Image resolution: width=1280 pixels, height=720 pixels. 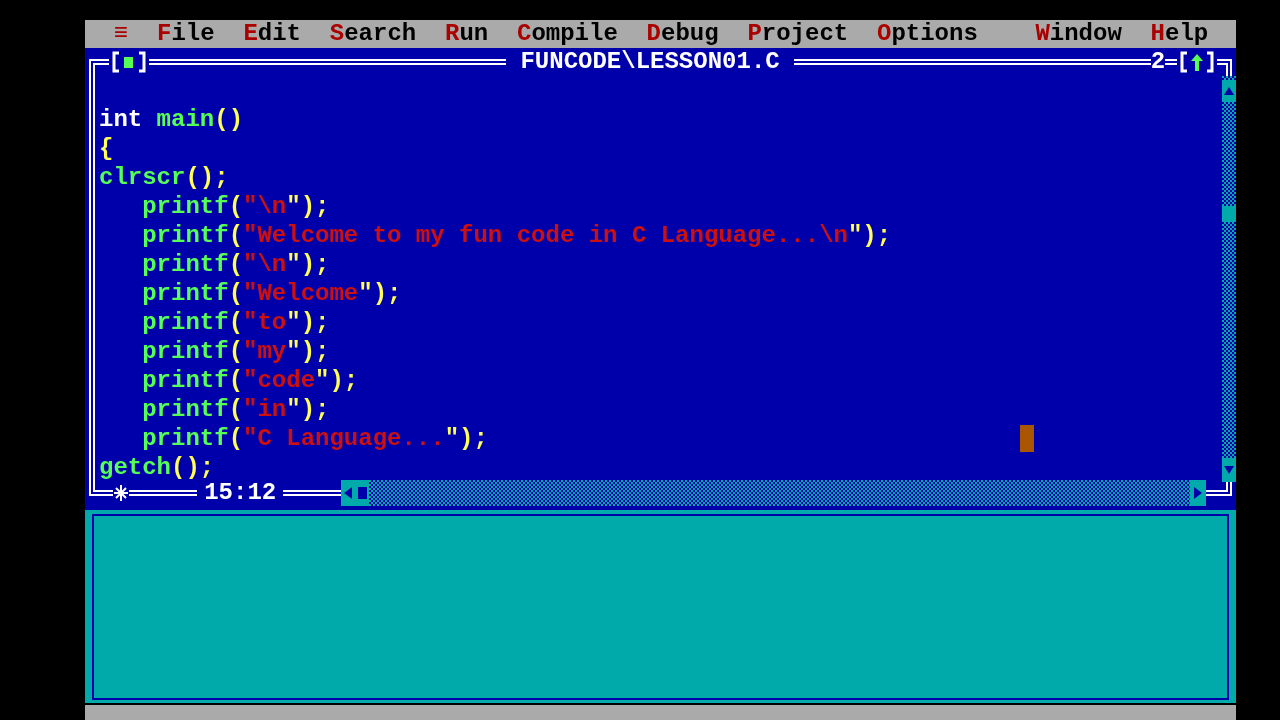 I want to click on menu-item: Window, so click(x=1079, y=34).